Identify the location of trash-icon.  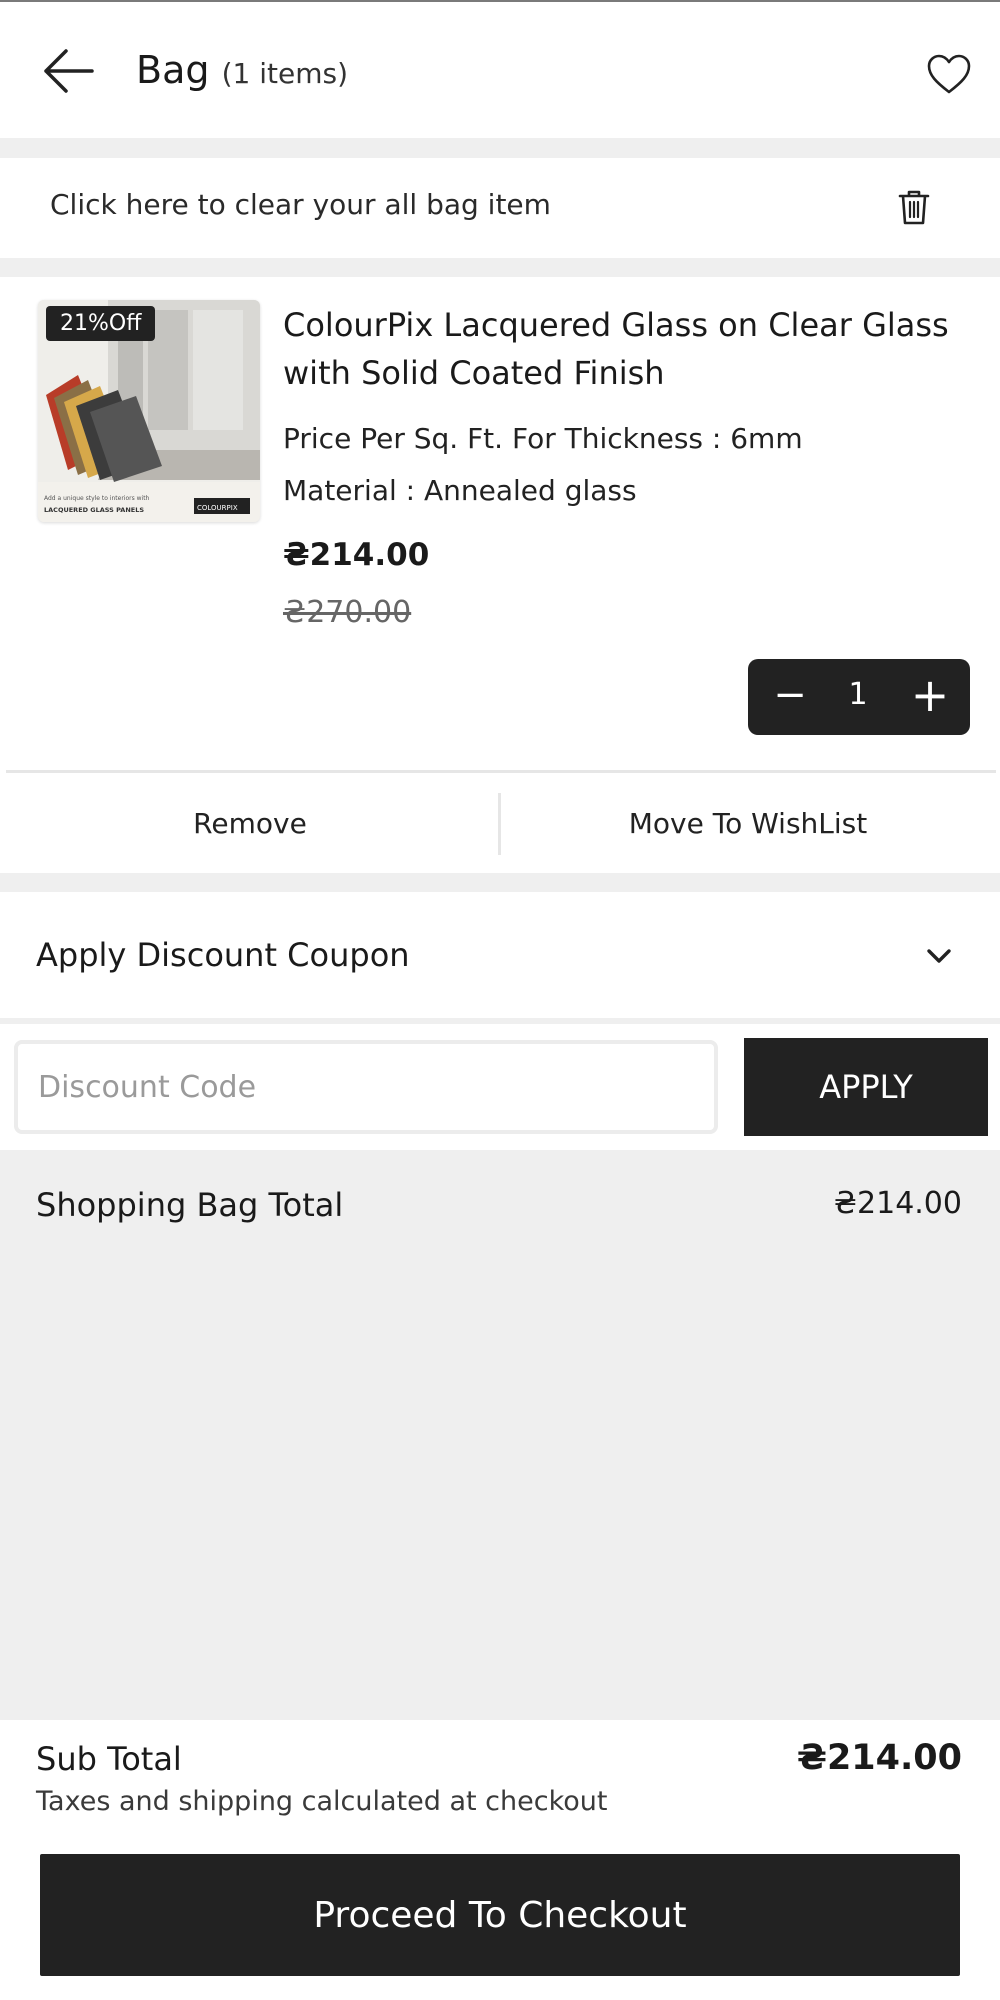
(914, 207).